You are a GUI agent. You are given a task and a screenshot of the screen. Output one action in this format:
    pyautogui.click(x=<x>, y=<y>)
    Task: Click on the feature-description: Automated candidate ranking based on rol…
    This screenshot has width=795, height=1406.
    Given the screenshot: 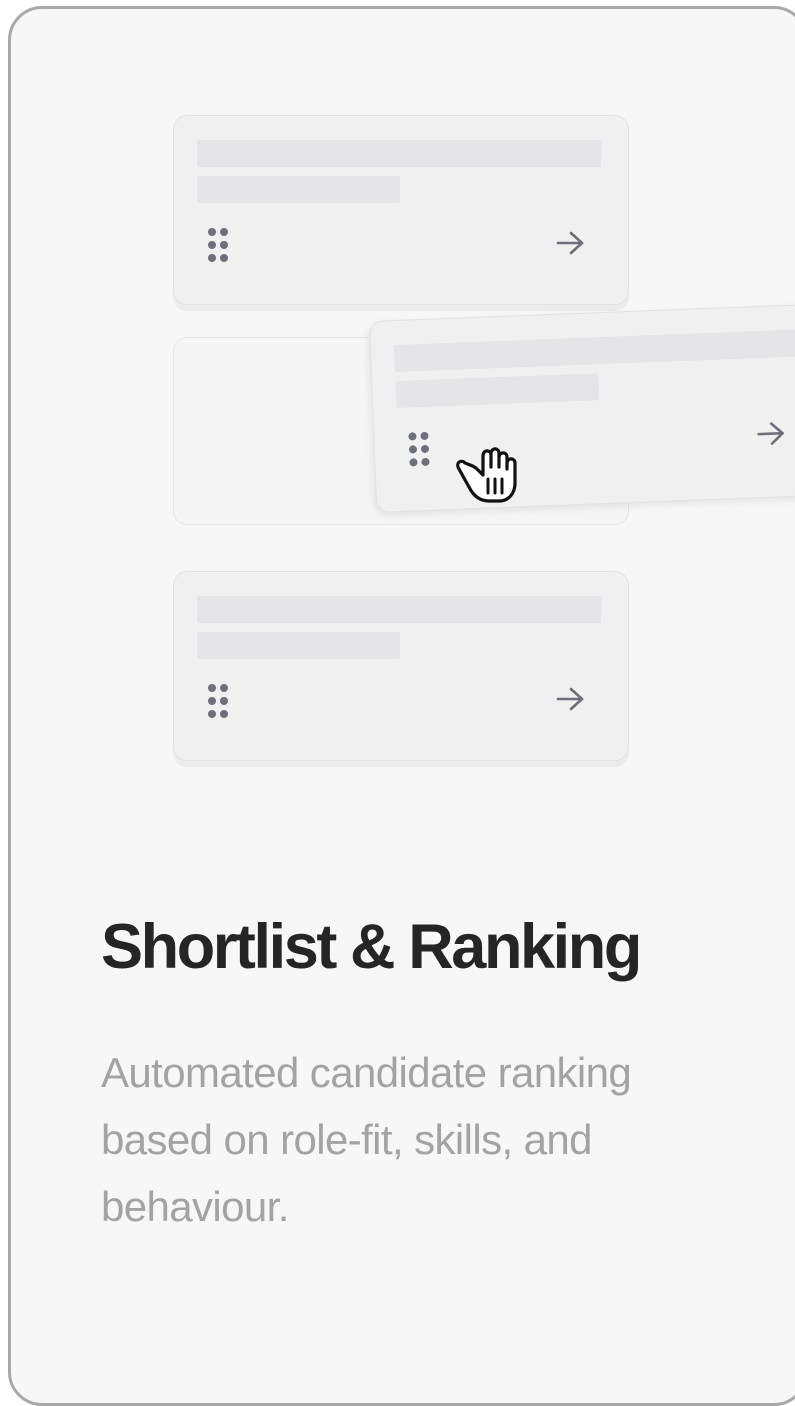 What is the action you would take?
    pyautogui.click(x=366, y=1139)
    